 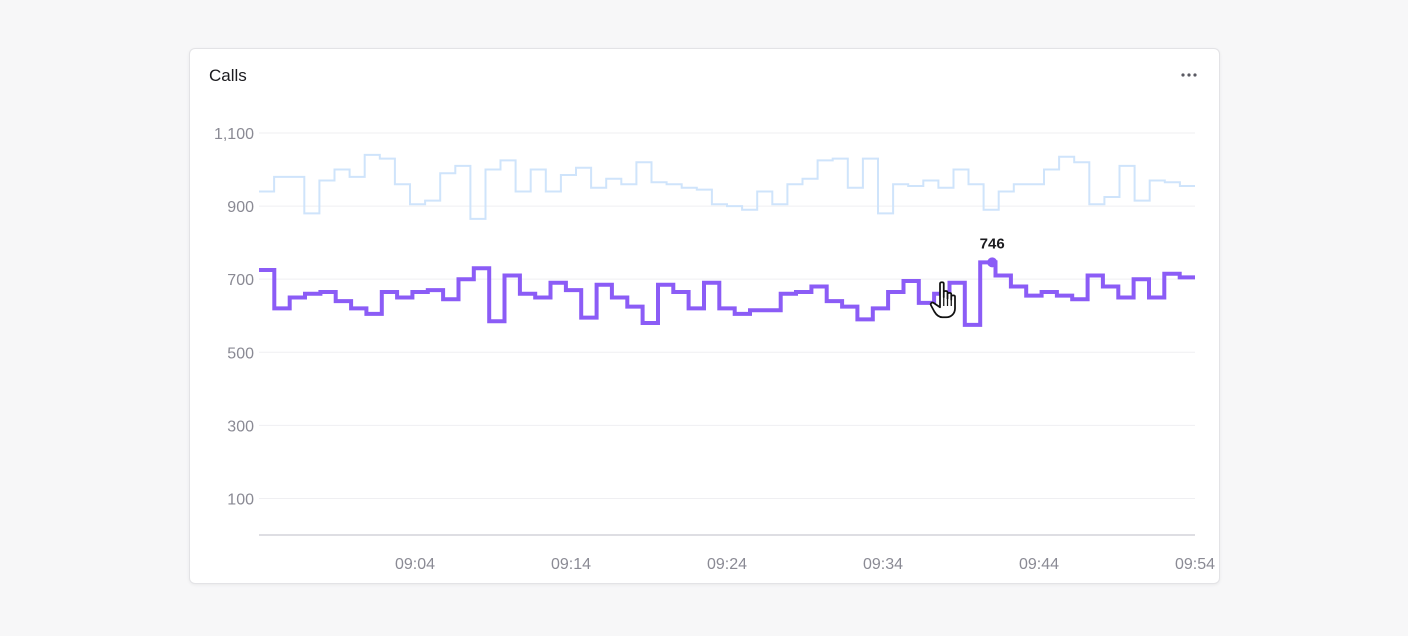 What do you see at coordinates (1039, 564) in the screenshot?
I see `x-tick-label: 09:44` at bounding box center [1039, 564].